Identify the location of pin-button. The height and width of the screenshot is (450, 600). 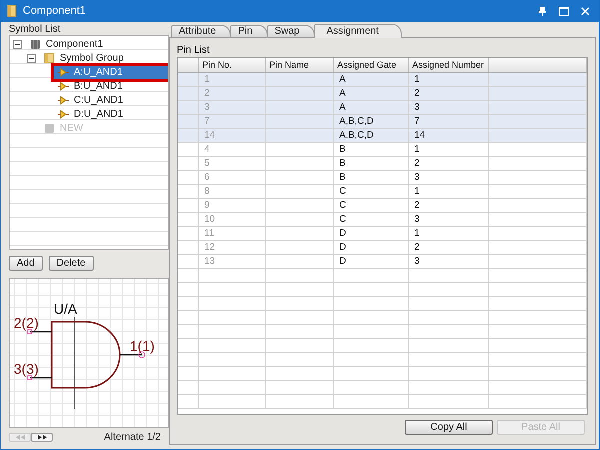
(542, 11).